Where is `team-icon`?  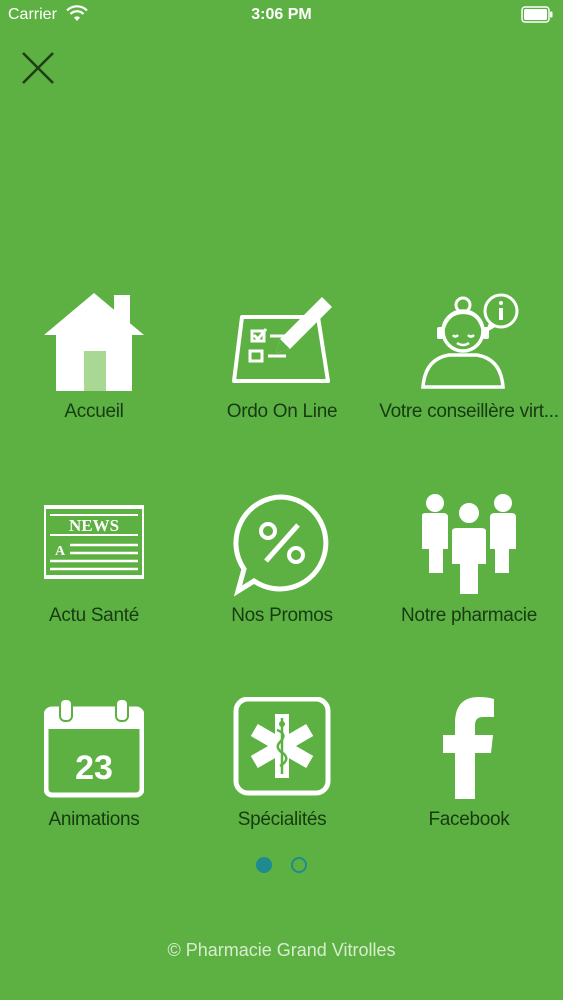 team-icon is located at coordinates (469, 545).